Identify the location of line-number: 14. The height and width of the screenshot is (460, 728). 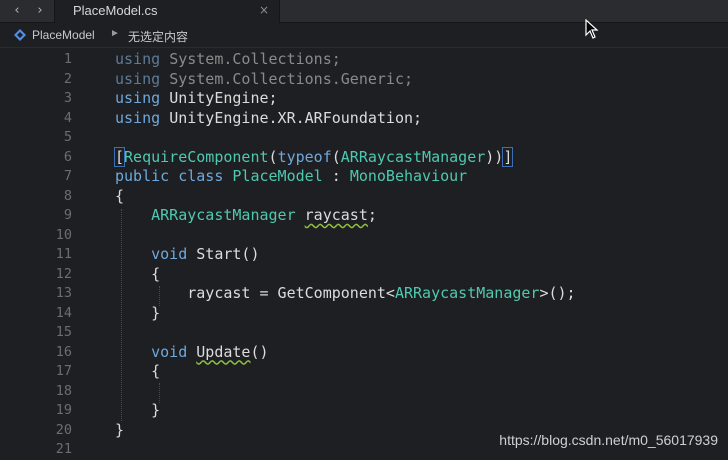
(63, 312).